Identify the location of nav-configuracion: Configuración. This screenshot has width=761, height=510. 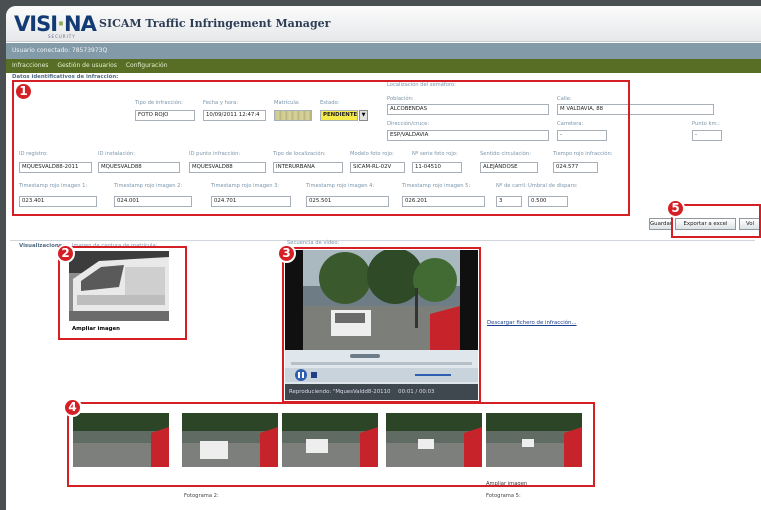
(147, 65).